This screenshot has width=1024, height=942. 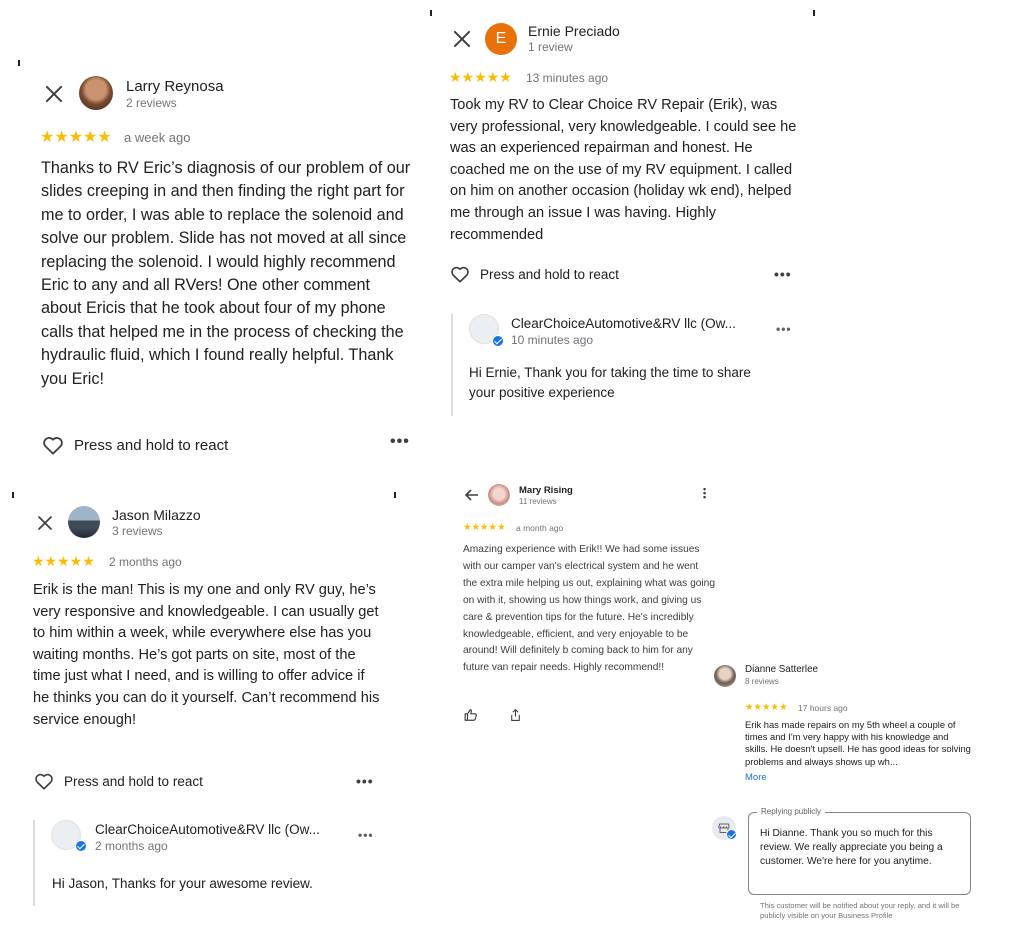 What do you see at coordinates (781, 669) in the screenshot?
I see `reviewer-name: Dianne Satterlee` at bounding box center [781, 669].